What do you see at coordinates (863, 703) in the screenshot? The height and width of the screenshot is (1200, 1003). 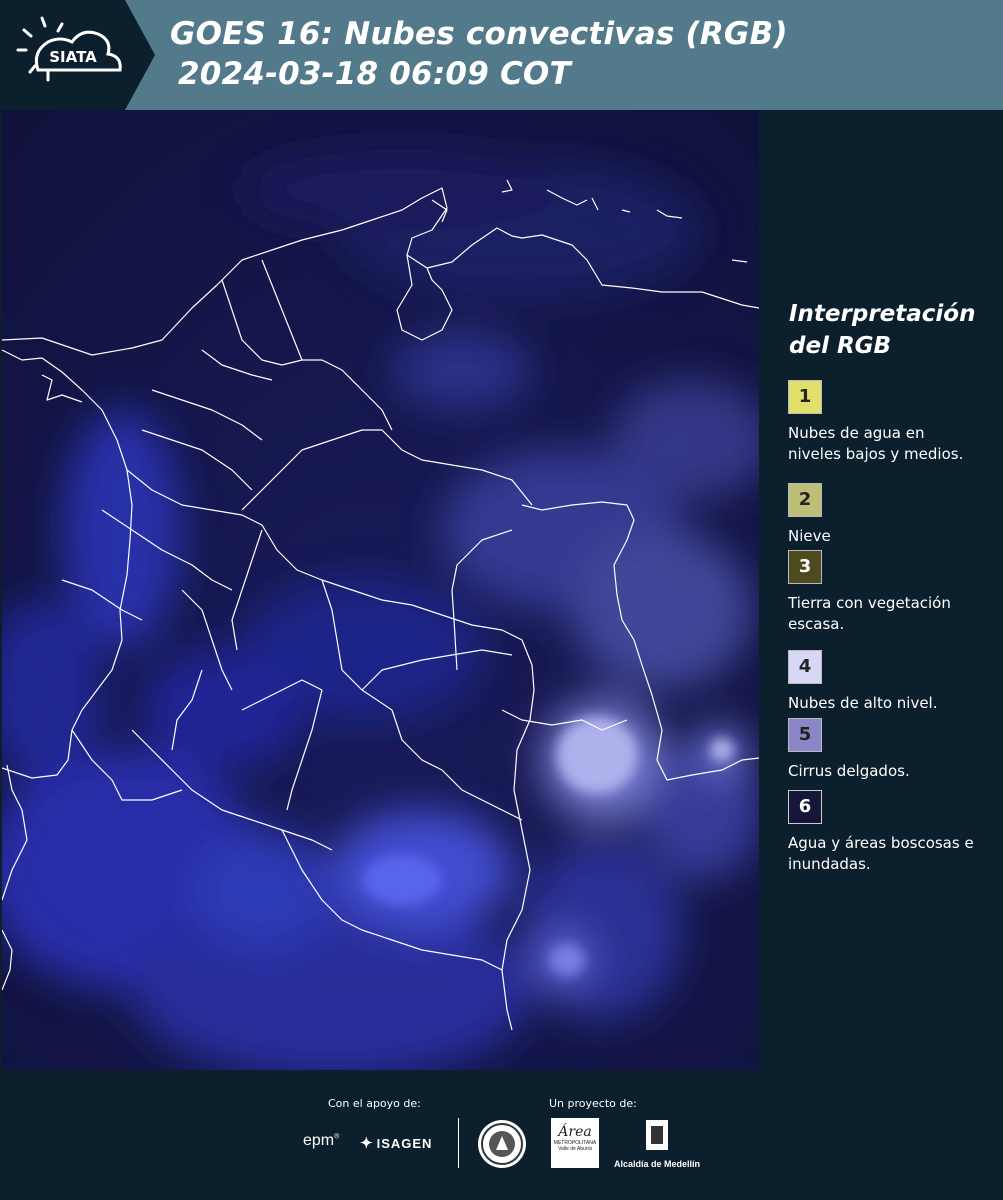 I see `legend-text: Nubes de alto nivel.` at bounding box center [863, 703].